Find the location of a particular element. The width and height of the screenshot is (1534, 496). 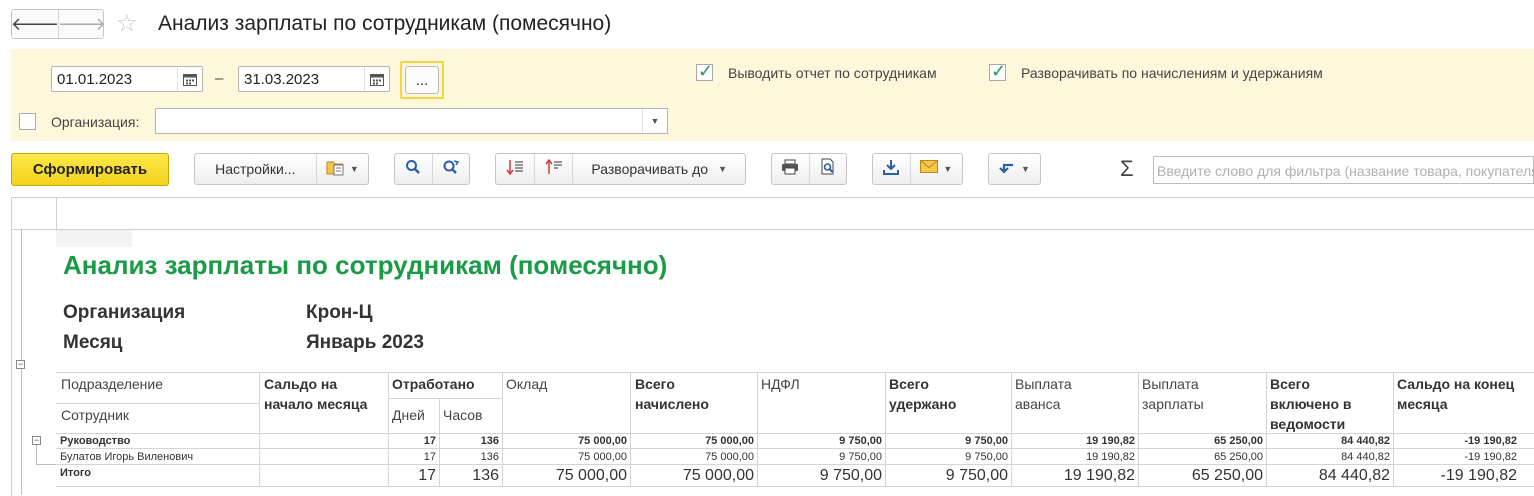

print-button is located at coordinates (790, 169).